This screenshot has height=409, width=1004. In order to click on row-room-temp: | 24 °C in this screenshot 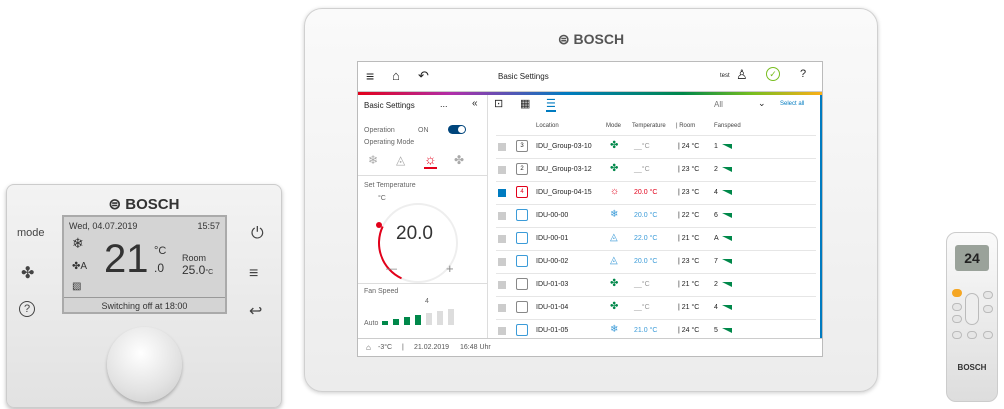, I will do `click(689, 330)`.